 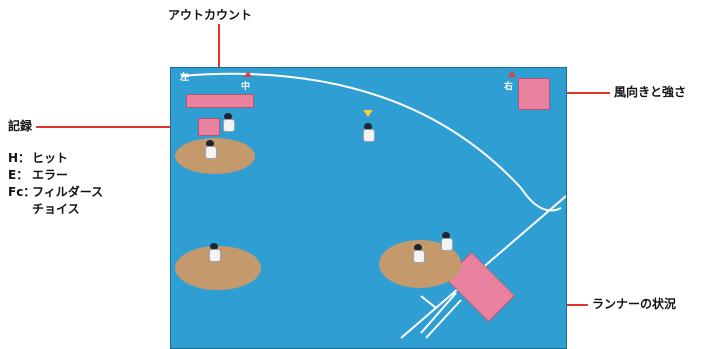 I want to click on record-code-key: E：, so click(x=18, y=175).